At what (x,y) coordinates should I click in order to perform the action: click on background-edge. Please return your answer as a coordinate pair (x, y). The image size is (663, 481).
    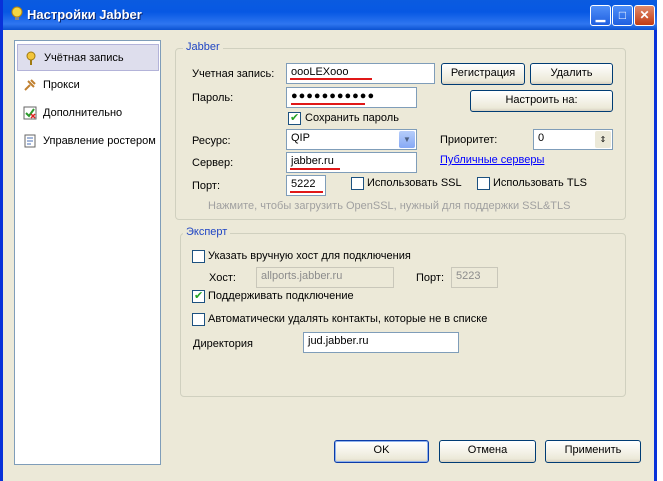
    Looking at the image, I should click on (660, 240).